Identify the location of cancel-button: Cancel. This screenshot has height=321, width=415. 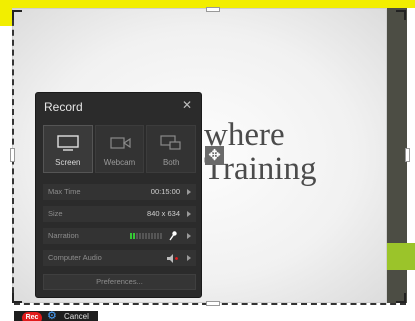
(76, 316).